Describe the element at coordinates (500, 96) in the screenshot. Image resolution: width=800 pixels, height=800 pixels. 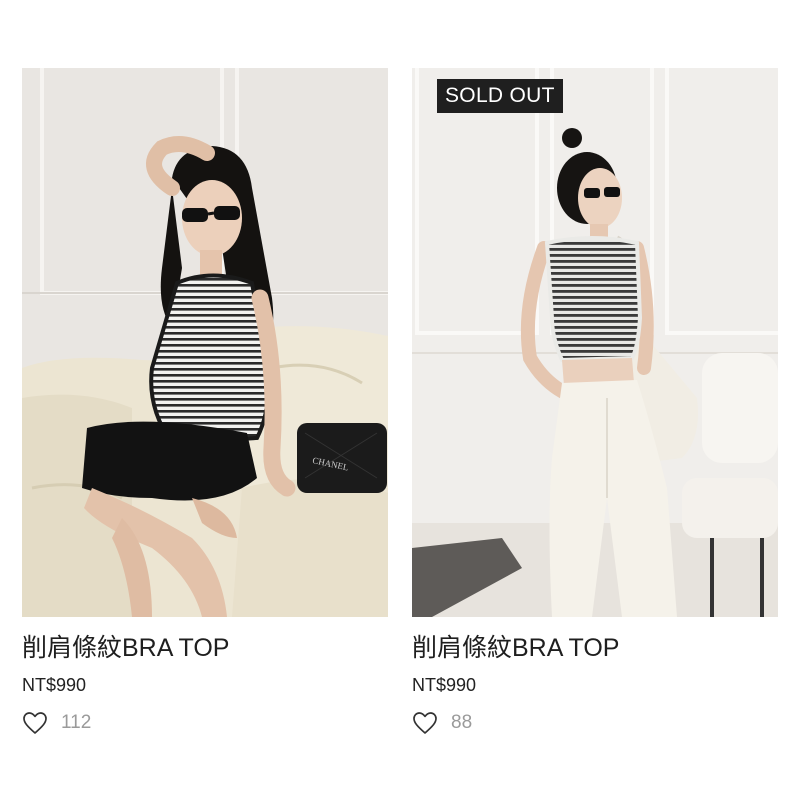
I see `sold-out-badge: SOLD OUT` at that location.